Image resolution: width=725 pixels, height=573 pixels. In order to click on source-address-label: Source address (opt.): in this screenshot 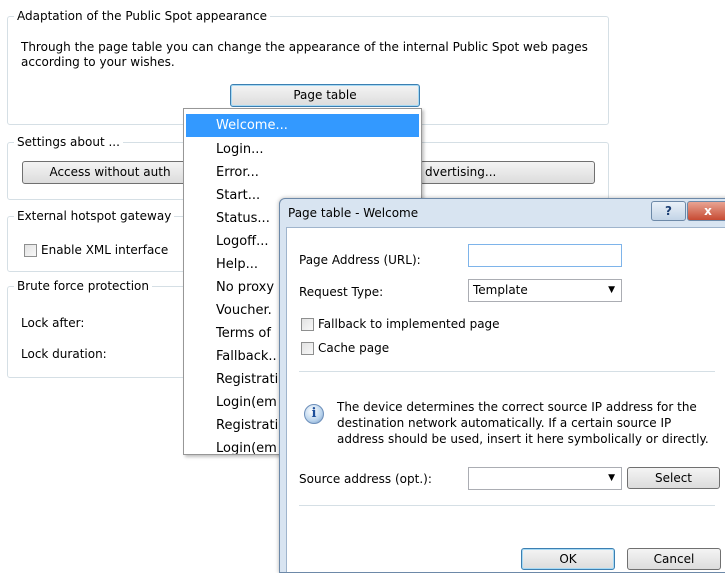, I will do `click(365, 479)`.